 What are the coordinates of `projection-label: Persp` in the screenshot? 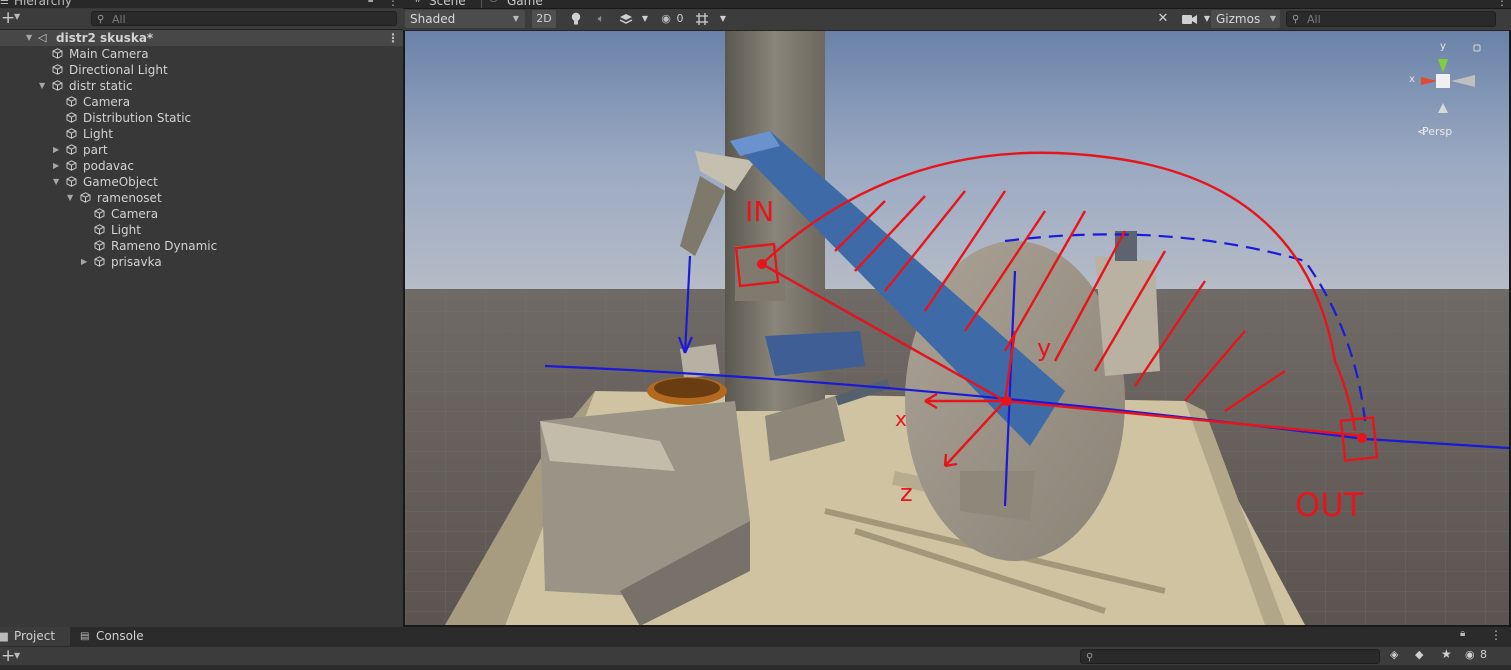 It's located at (1437, 131).